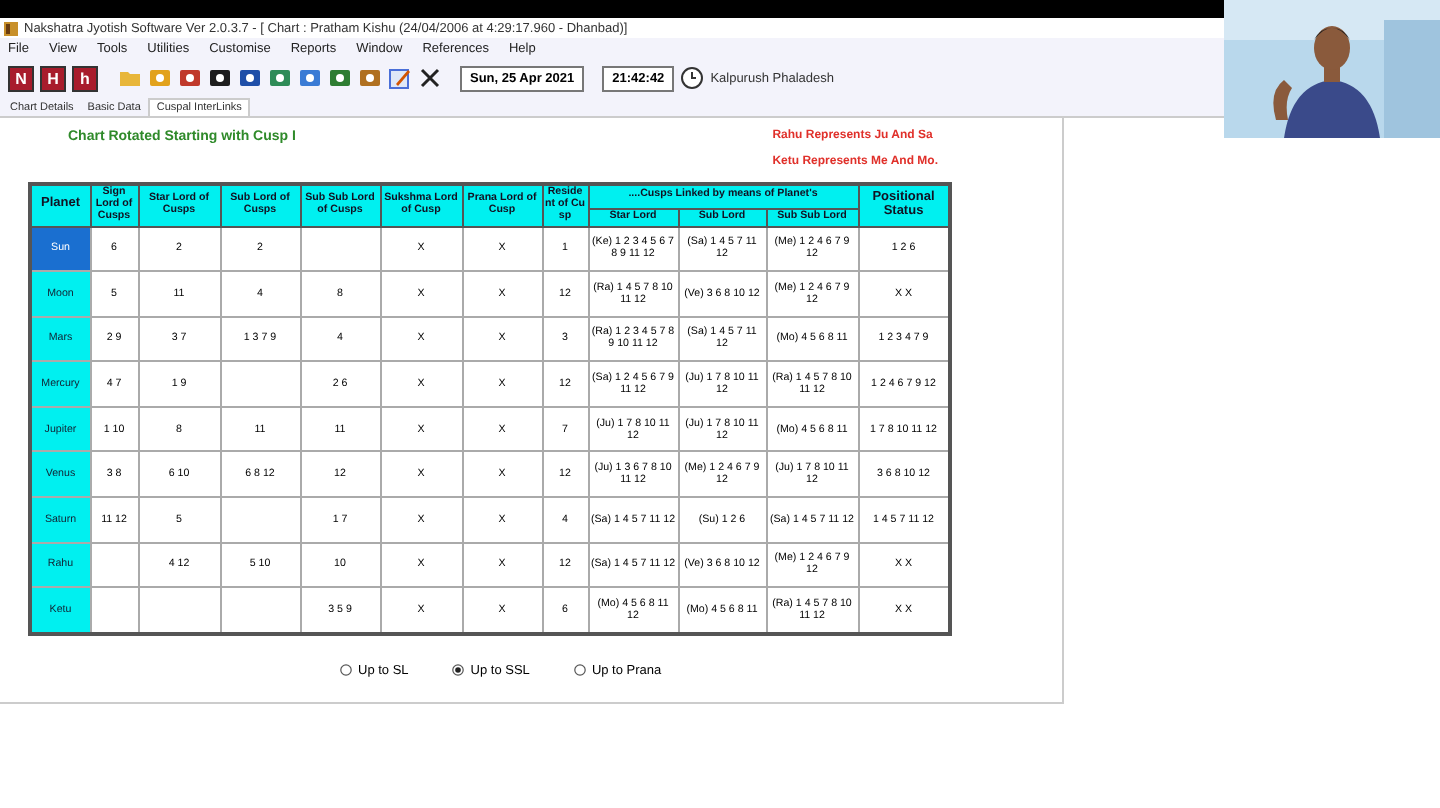 This screenshot has width=1440, height=808. What do you see at coordinates (430, 78) in the screenshot?
I see `close-icon` at bounding box center [430, 78].